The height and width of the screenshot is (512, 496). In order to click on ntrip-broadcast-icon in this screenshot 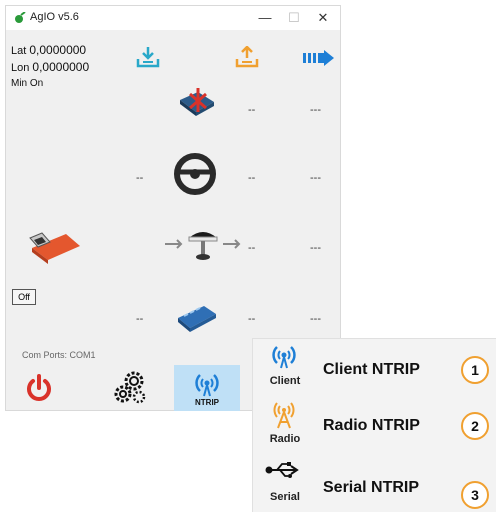, I will do `click(207, 385)`.